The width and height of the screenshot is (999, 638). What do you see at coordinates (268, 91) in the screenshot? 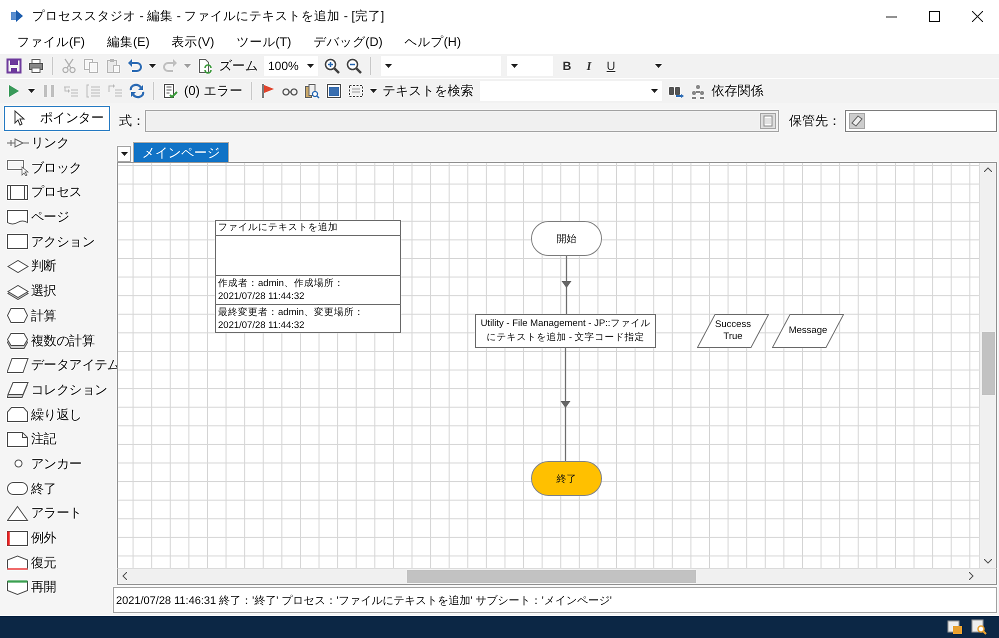
I see `flag-icon` at bounding box center [268, 91].